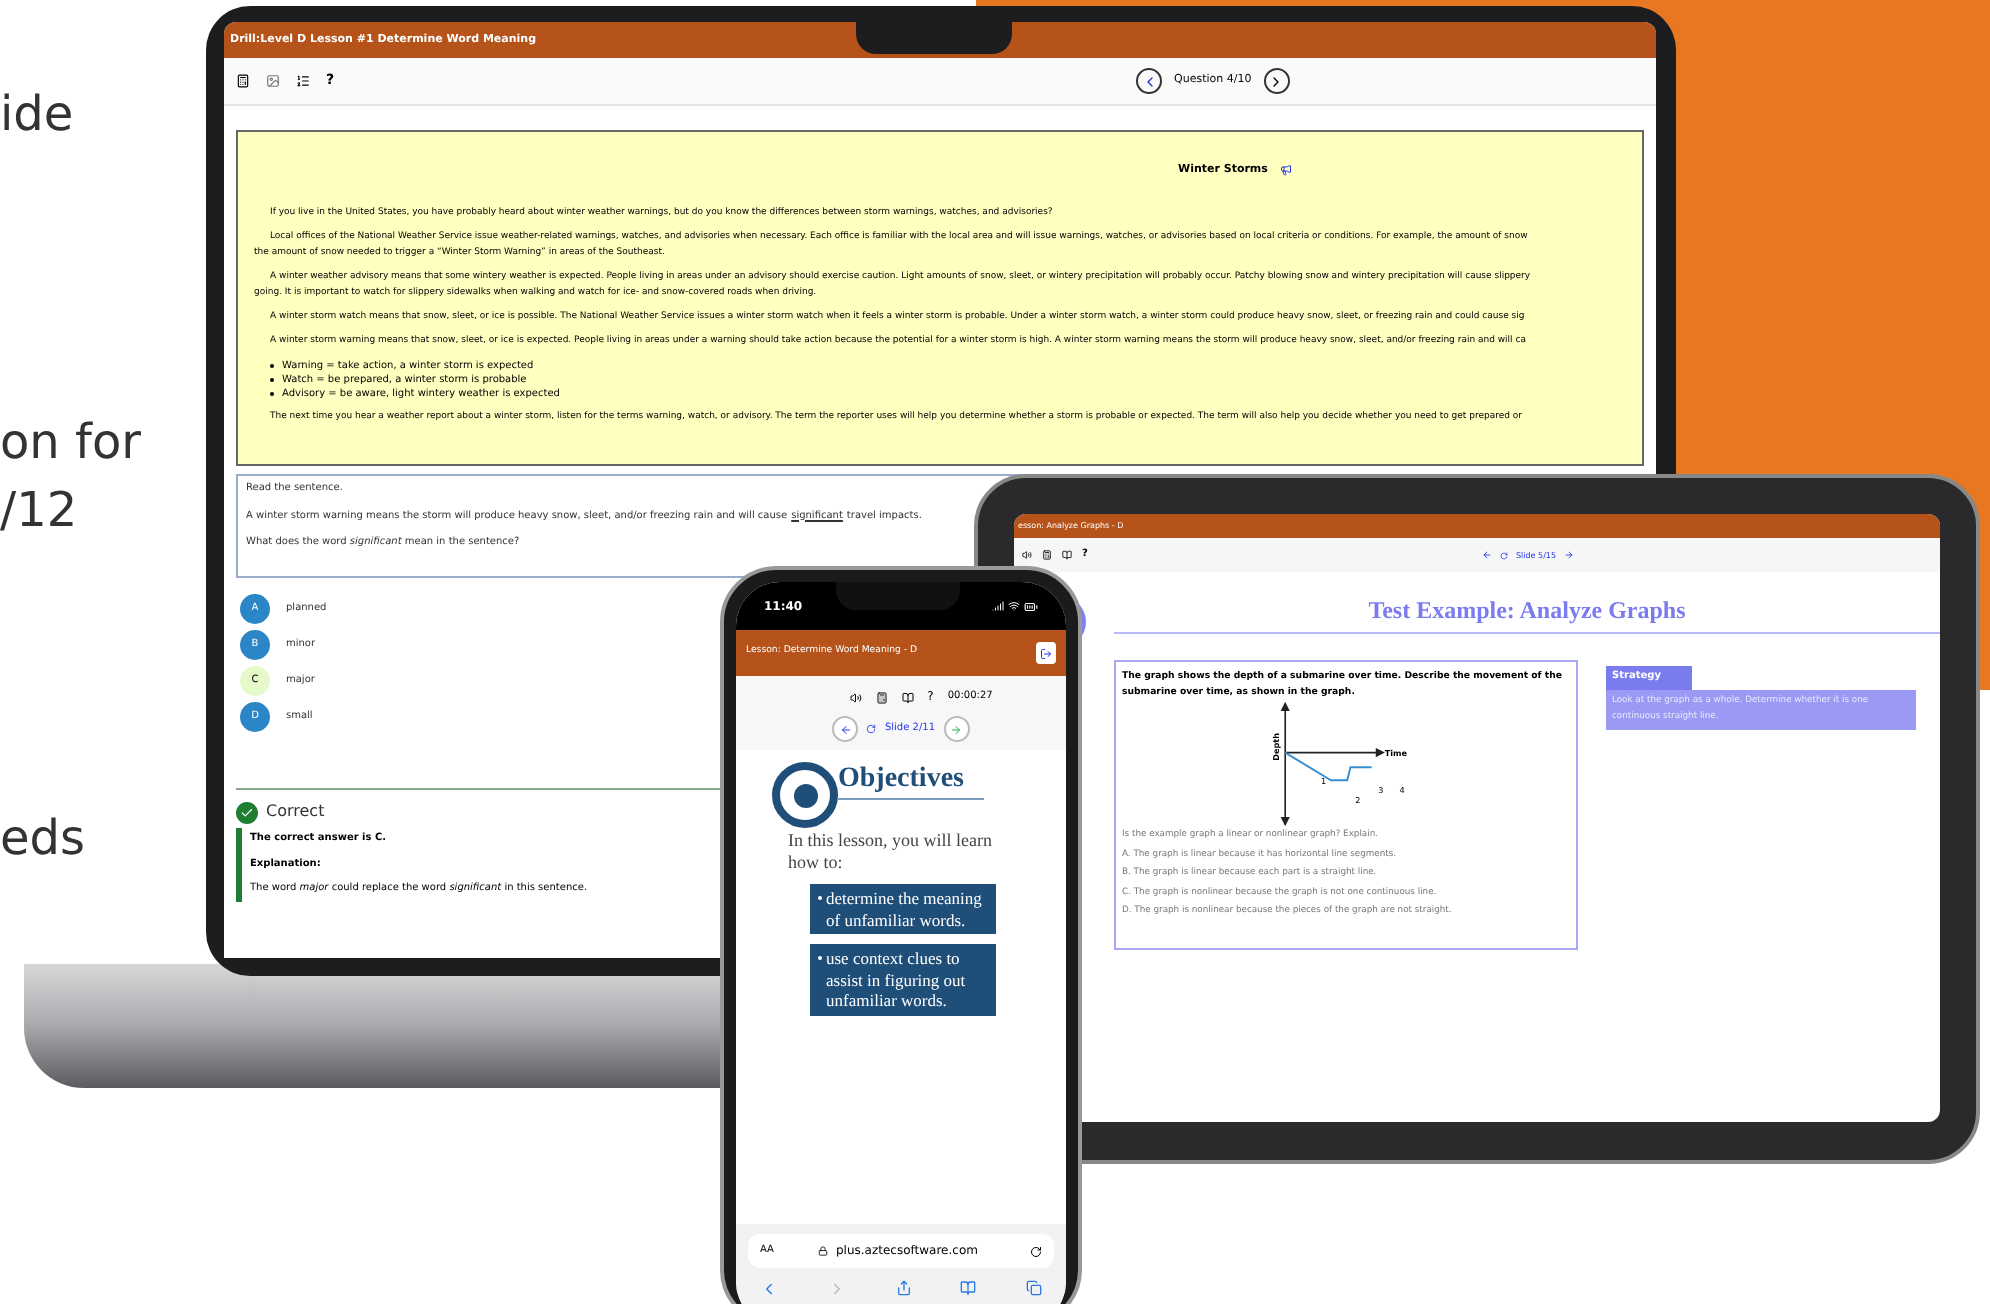 The height and width of the screenshot is (1304, 1990). Describe the element at coordinates (1036, 1251) in the screenshot. I see `reload-icon` at that location.